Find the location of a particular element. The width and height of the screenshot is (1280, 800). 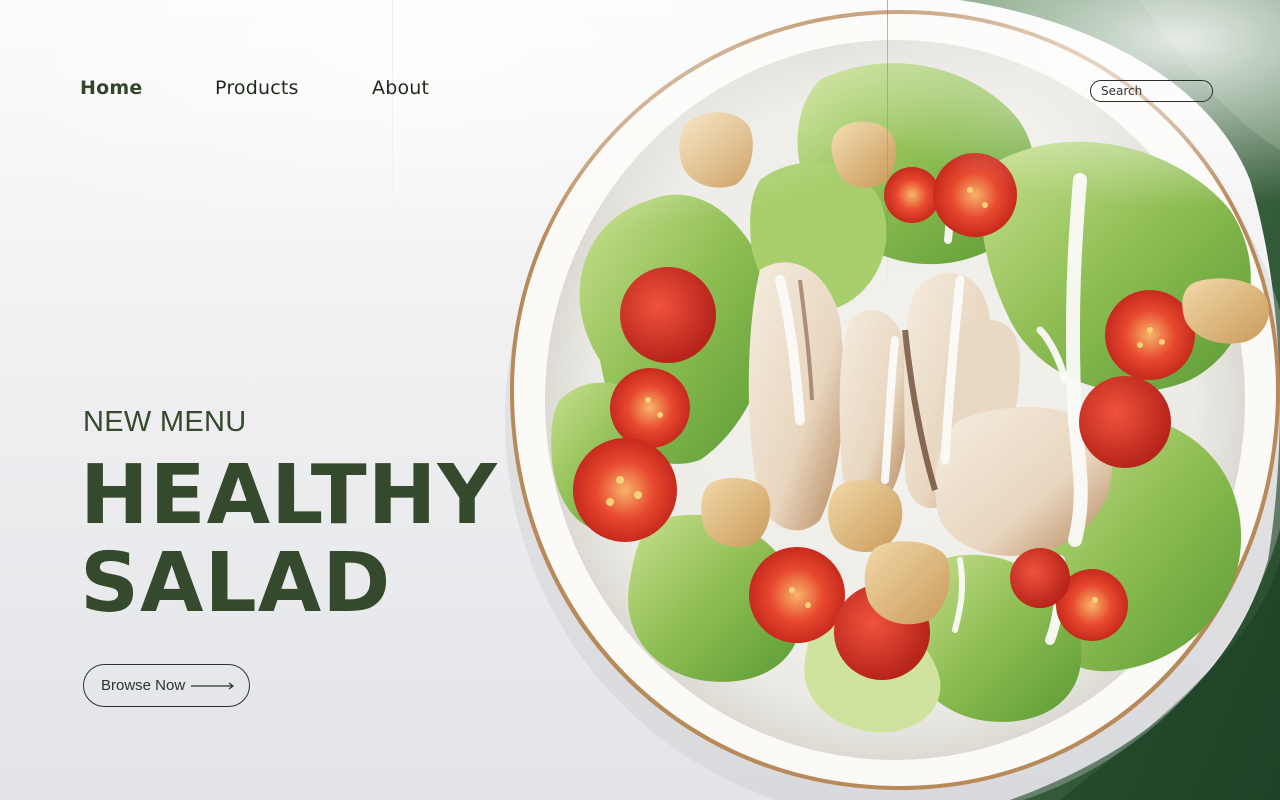

search-box is located at coordinates (1151, 91).